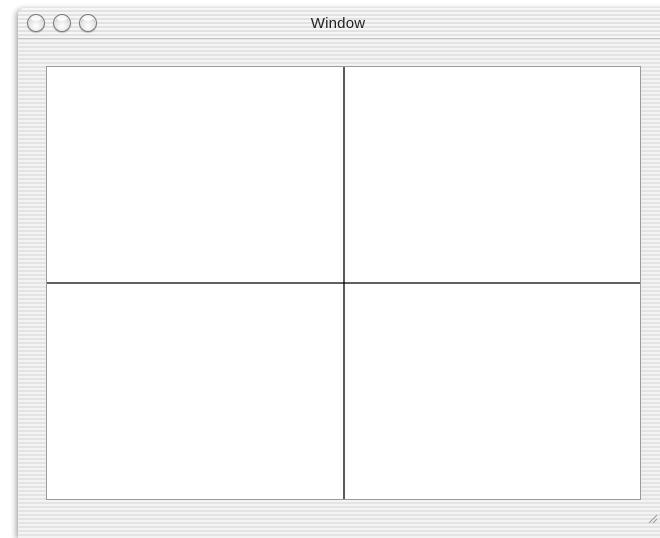  What do you see at coordinates (652, 518) in the screenshot?
I see `resize-grip-icon` at bounding box center [652, 518].